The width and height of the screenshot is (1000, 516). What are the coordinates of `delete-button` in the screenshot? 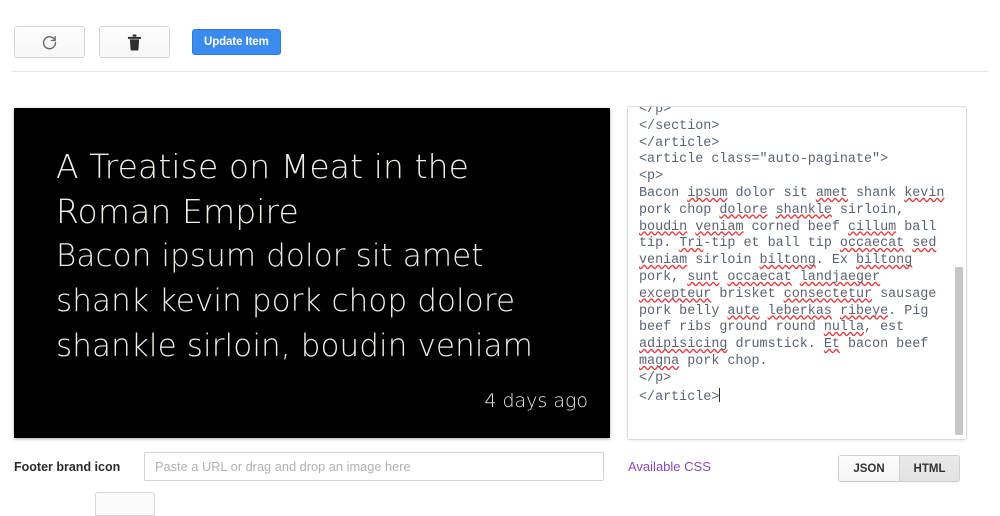 It's located at (134, 42).